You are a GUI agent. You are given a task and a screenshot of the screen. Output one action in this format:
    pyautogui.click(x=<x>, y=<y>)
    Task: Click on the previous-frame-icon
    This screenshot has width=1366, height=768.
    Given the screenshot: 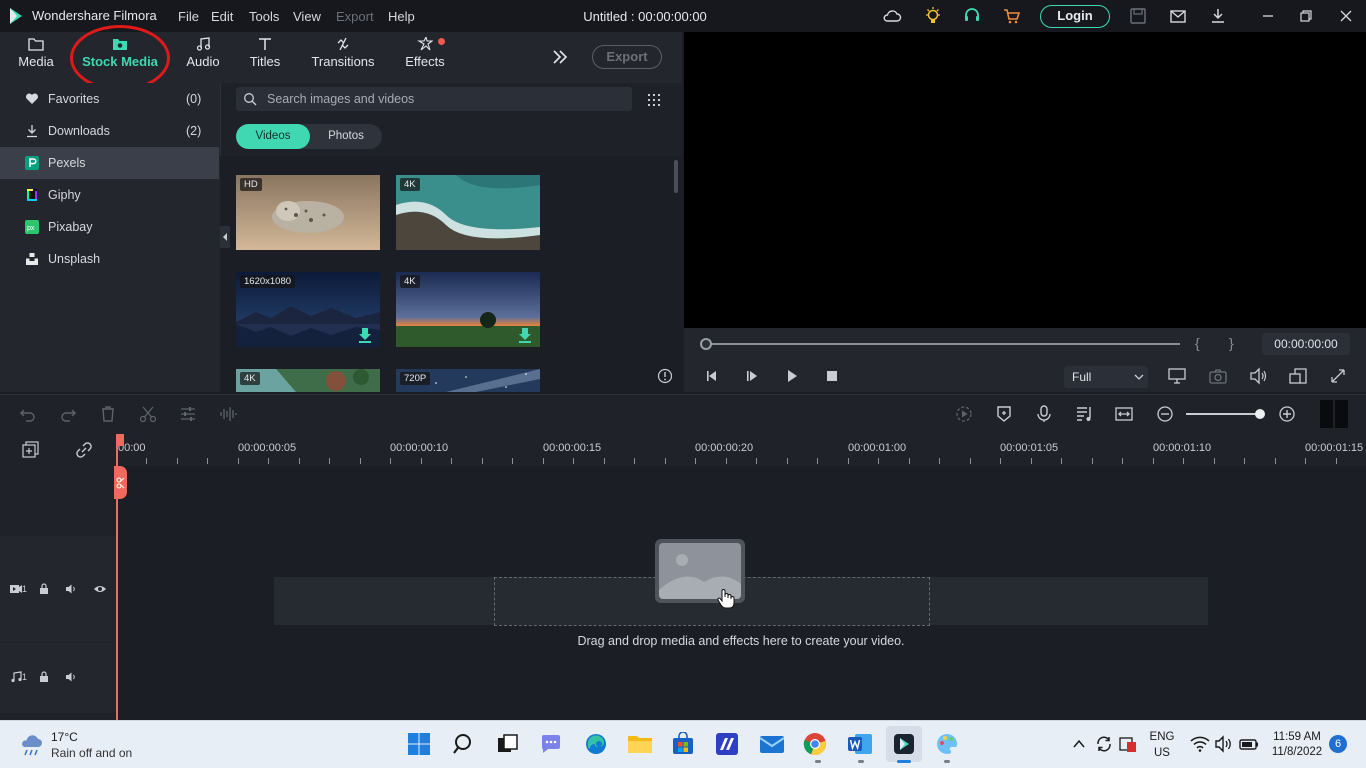 What is the action you would take?
    pyautogui.click(x=712, y=376)
    